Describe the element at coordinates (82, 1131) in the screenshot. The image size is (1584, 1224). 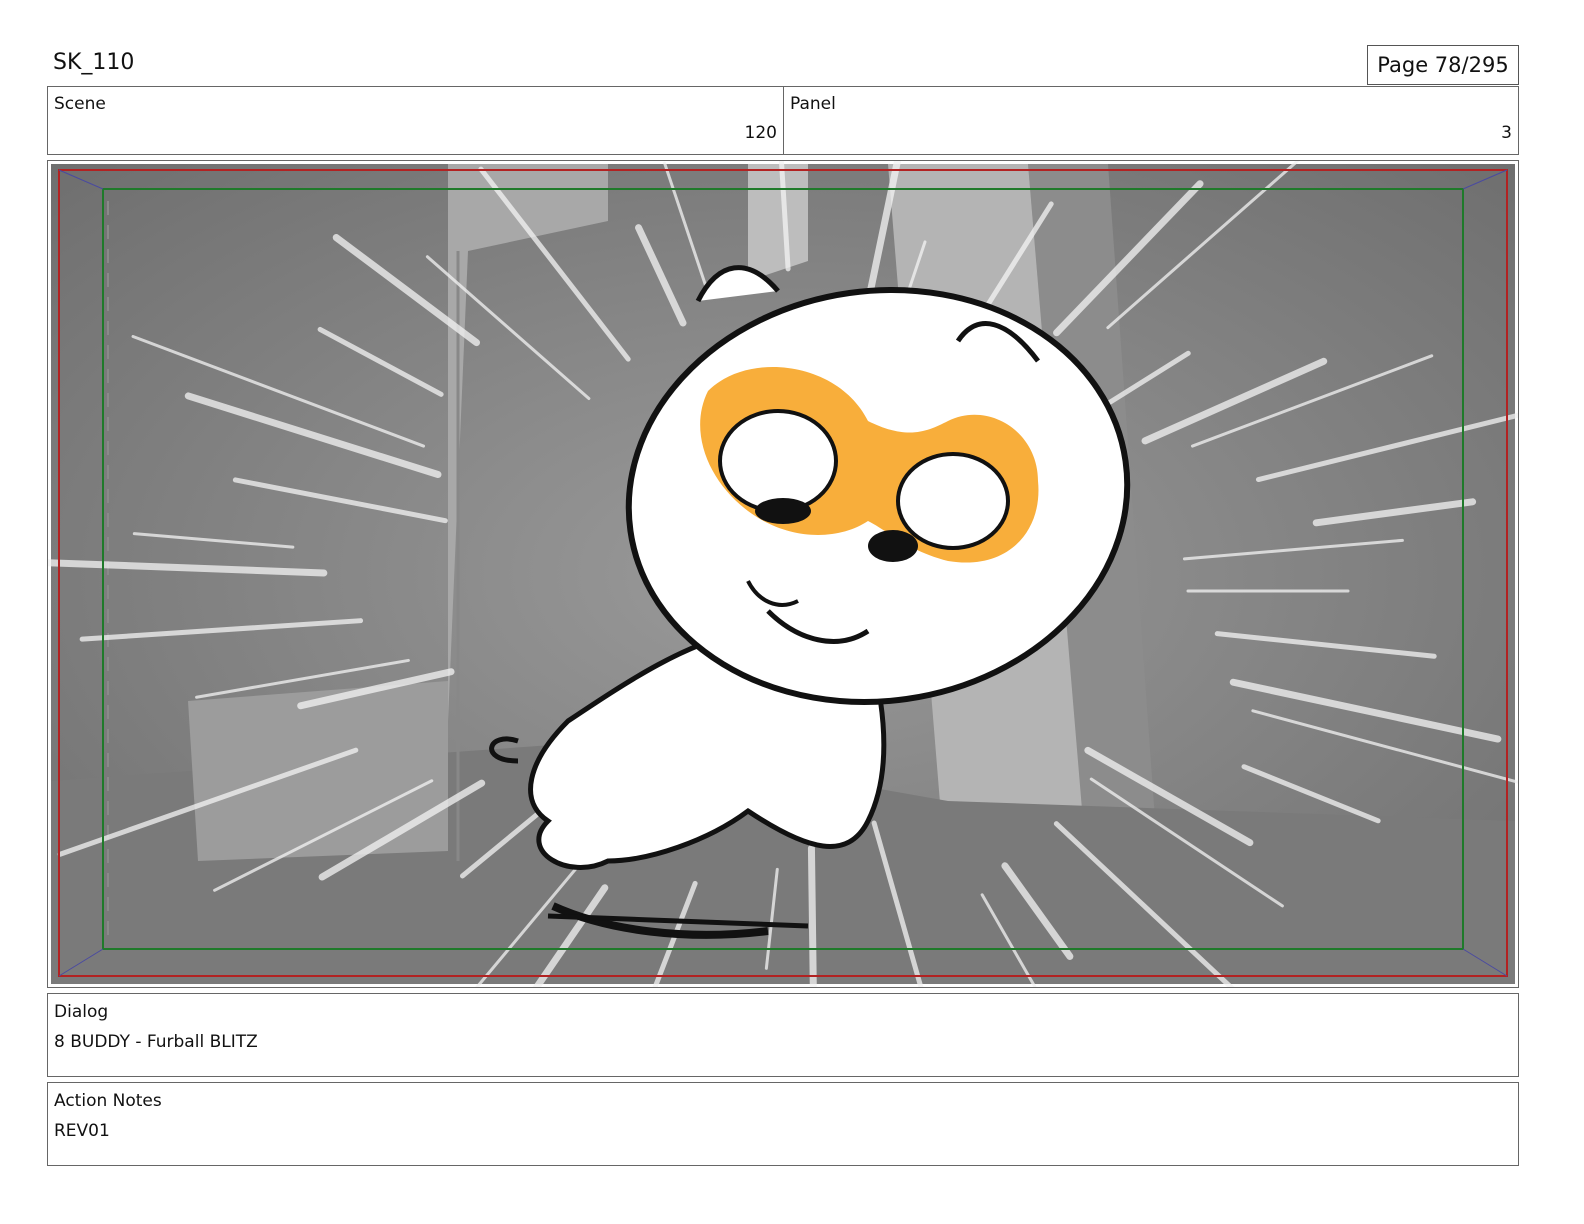
I see `action-notes-text: REV01` at that location.